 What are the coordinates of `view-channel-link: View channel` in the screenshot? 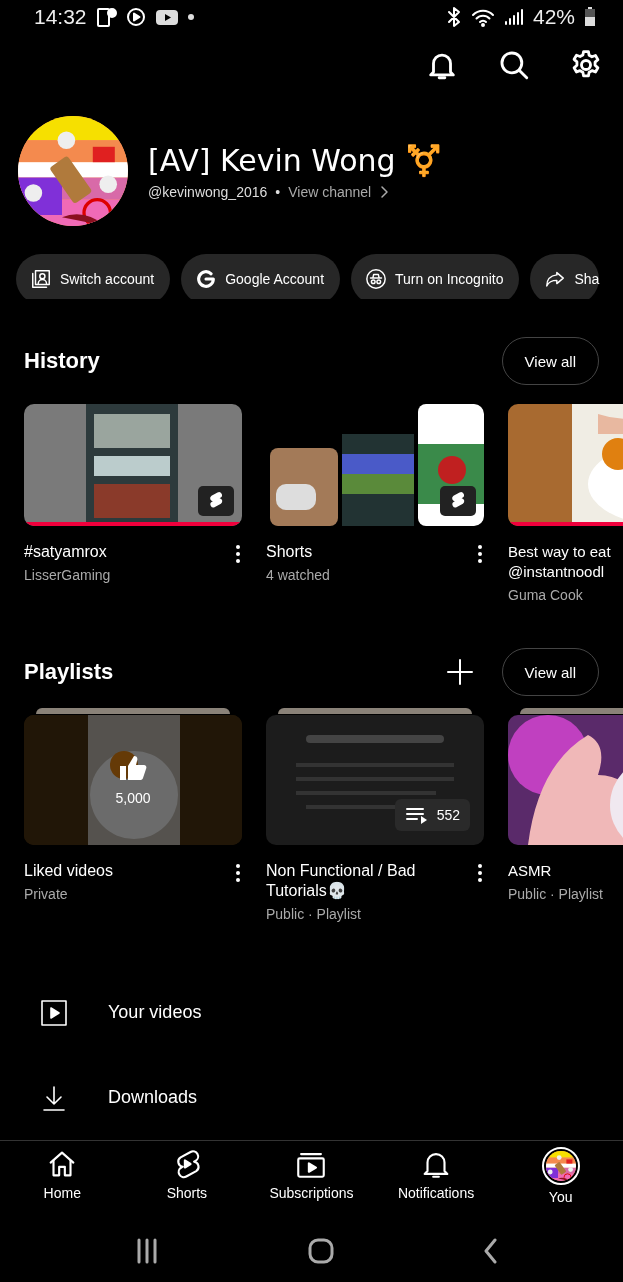 It's located at (330, 191).